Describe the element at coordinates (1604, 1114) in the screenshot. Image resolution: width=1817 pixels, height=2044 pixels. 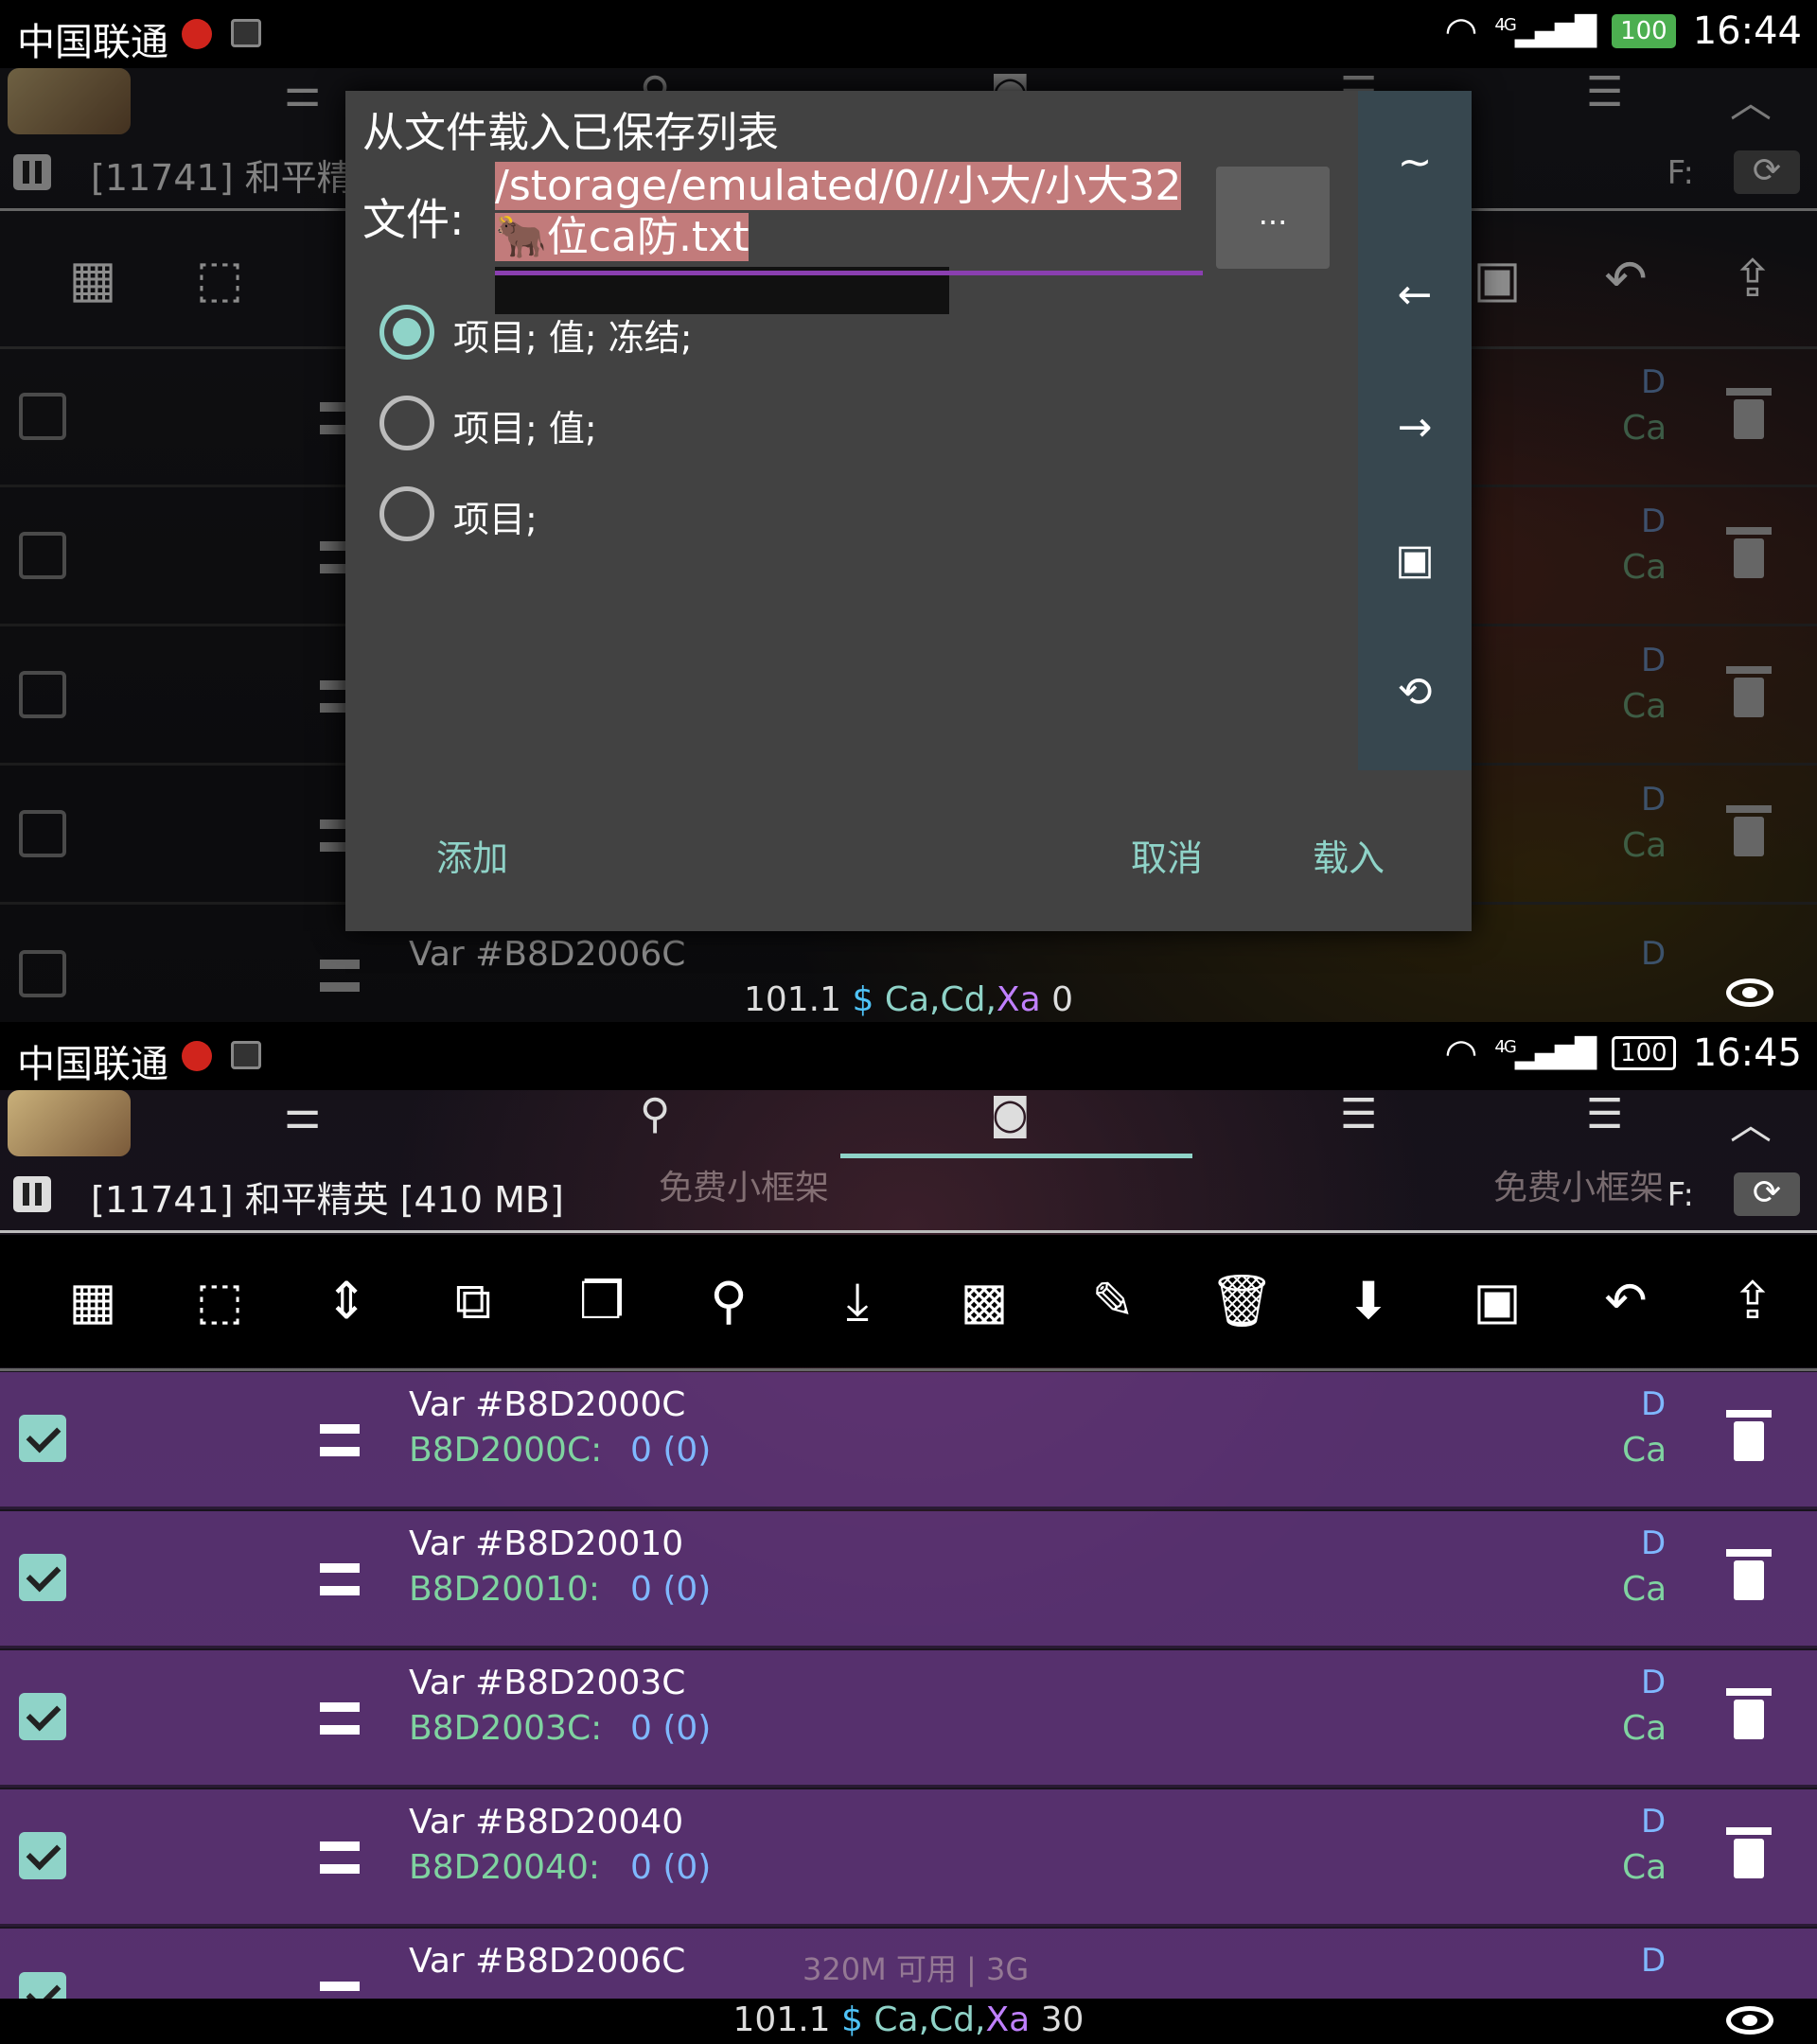
I see `menu-icon: ☰` at that location.